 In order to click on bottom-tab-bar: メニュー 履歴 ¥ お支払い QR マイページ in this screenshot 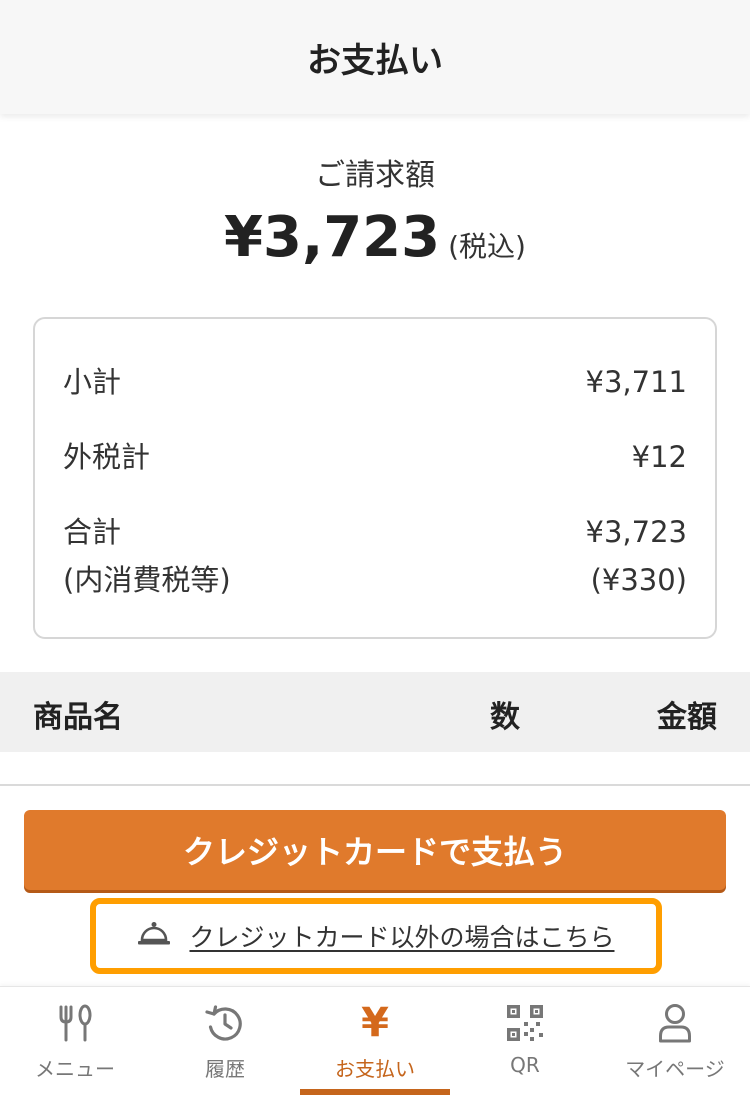, I will do `click(375, 1042)`.